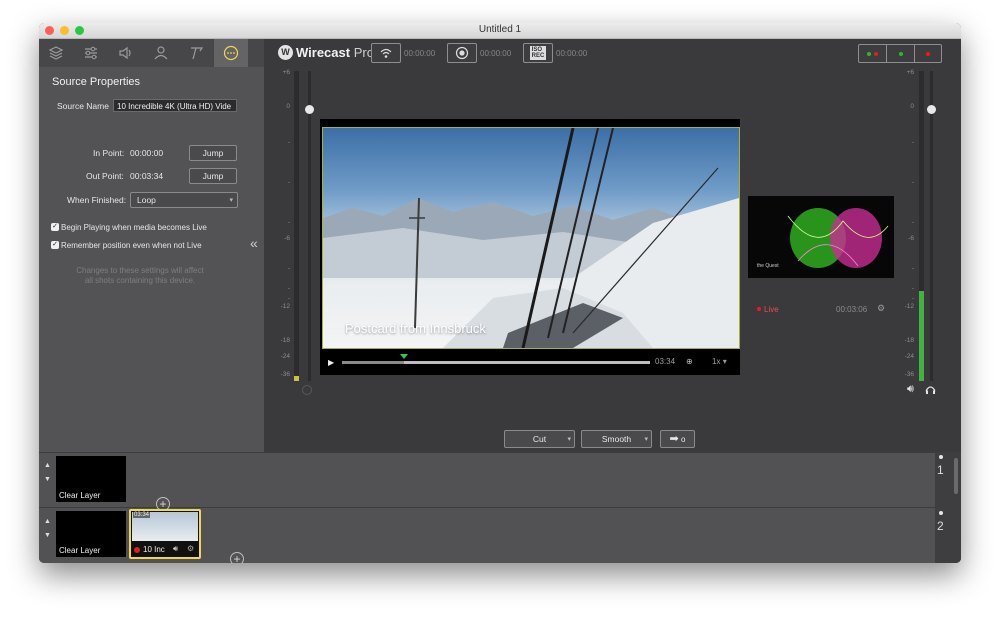  I want to click on meter-tick: 0, so click(912, 106).